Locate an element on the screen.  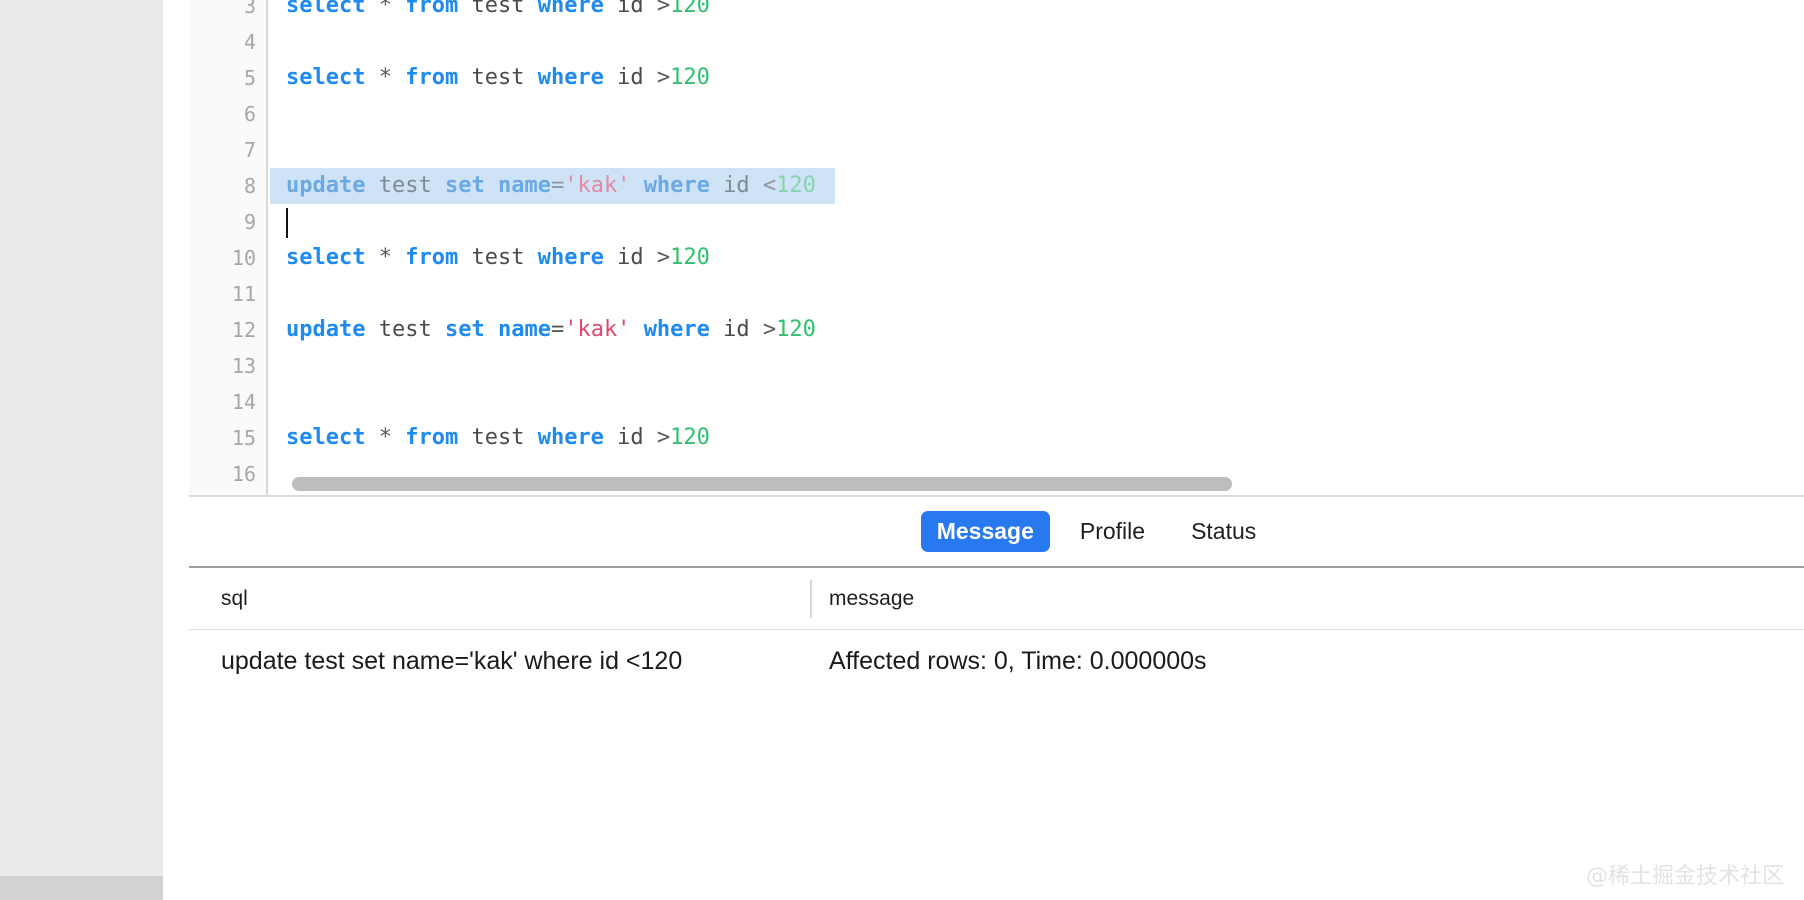
column-header-sql: sql is located at coordinates (234, 599).